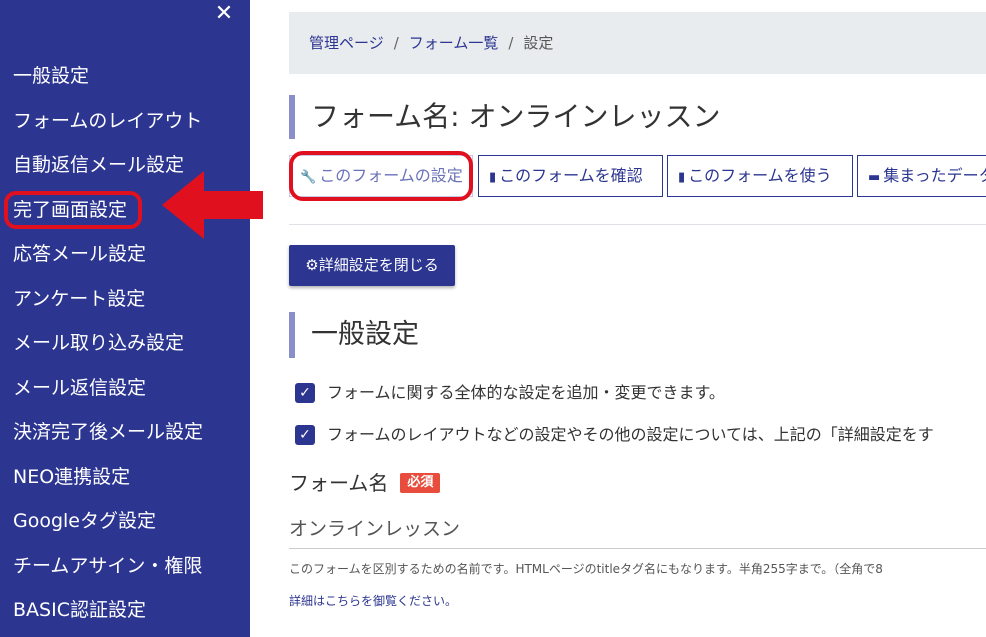  I want to click on form-name-label: フォーム名 必須, so click(365, 483).